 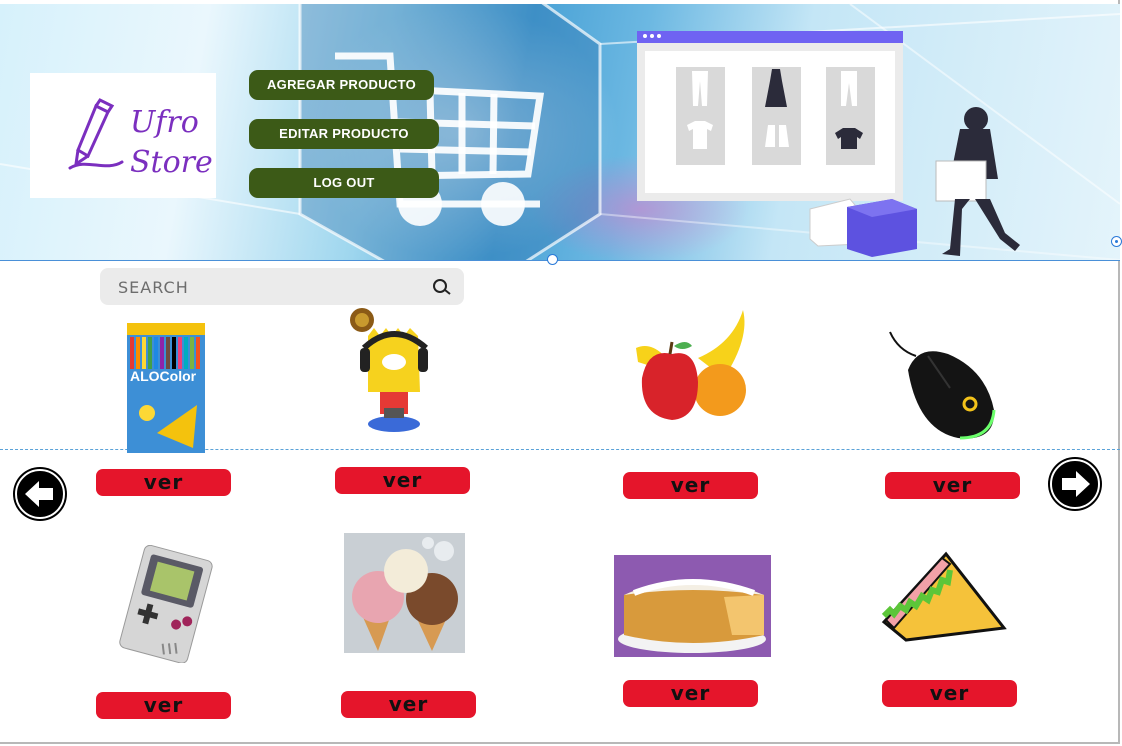 I want to click on gaming-mouse-icon, so click(x=942, y=385).